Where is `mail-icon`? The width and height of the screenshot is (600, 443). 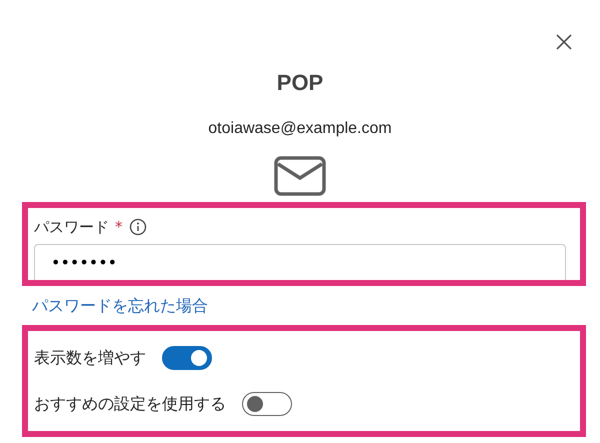
mail-icon is located at coordinates (300, 176).